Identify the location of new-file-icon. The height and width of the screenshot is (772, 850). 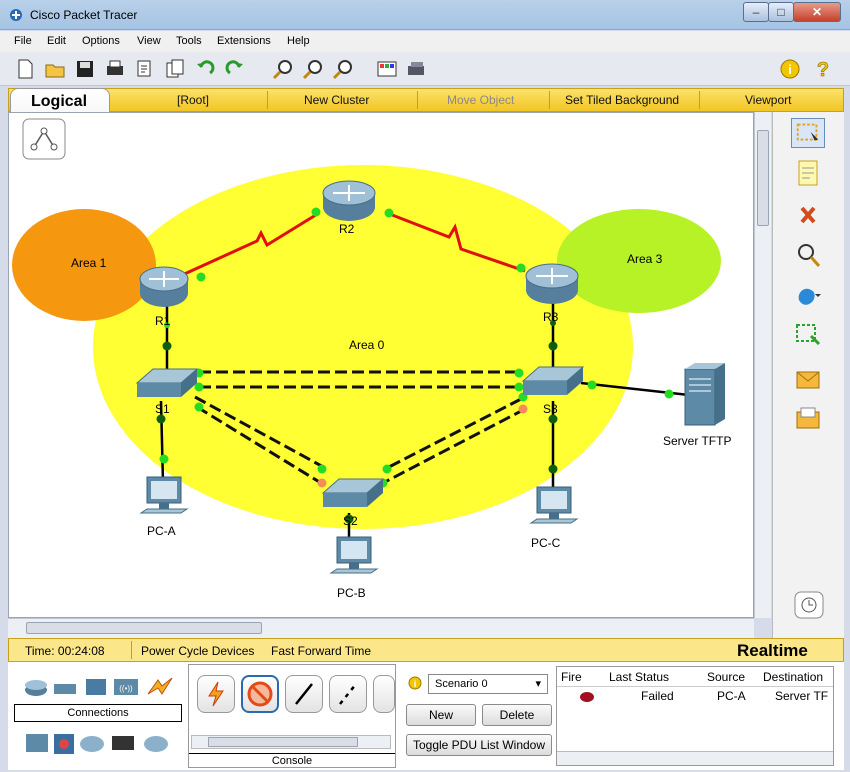
(25, 69).